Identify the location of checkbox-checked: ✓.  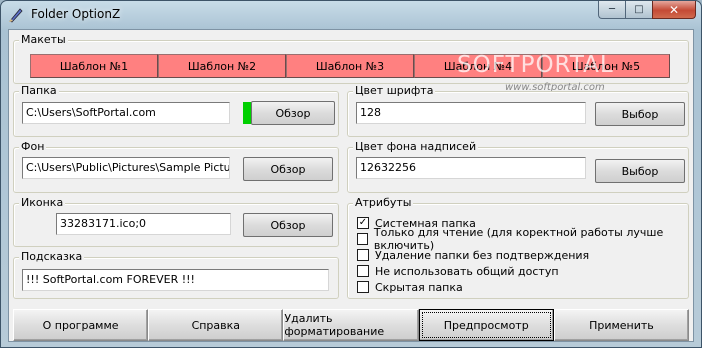
(363, 223).